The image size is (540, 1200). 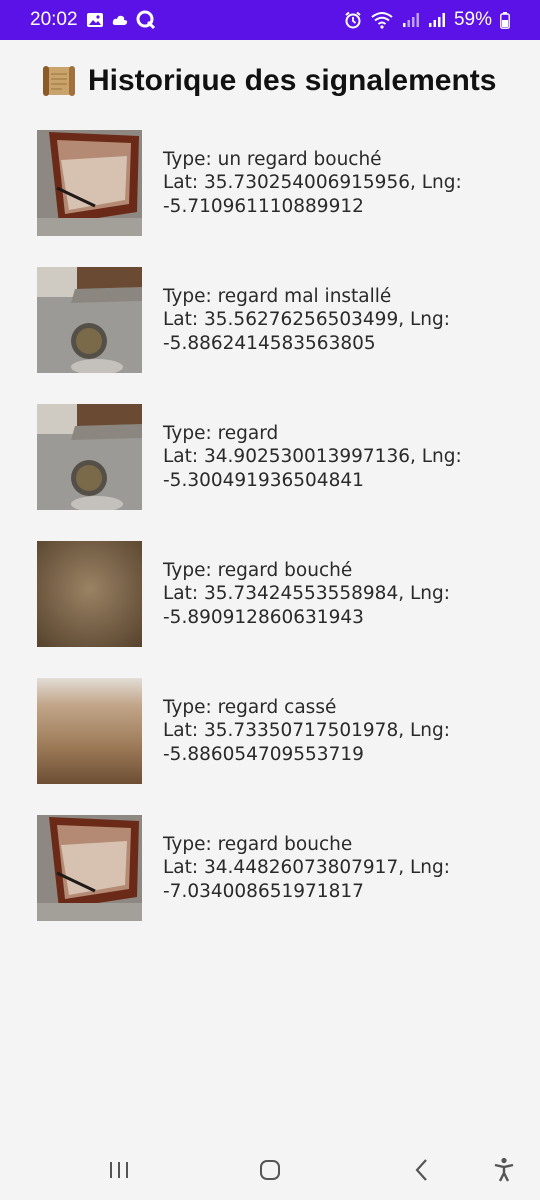 I want to click on report-coordinates: Lat: 34.902530013997136, Lng:, so click(x=312, y=457).